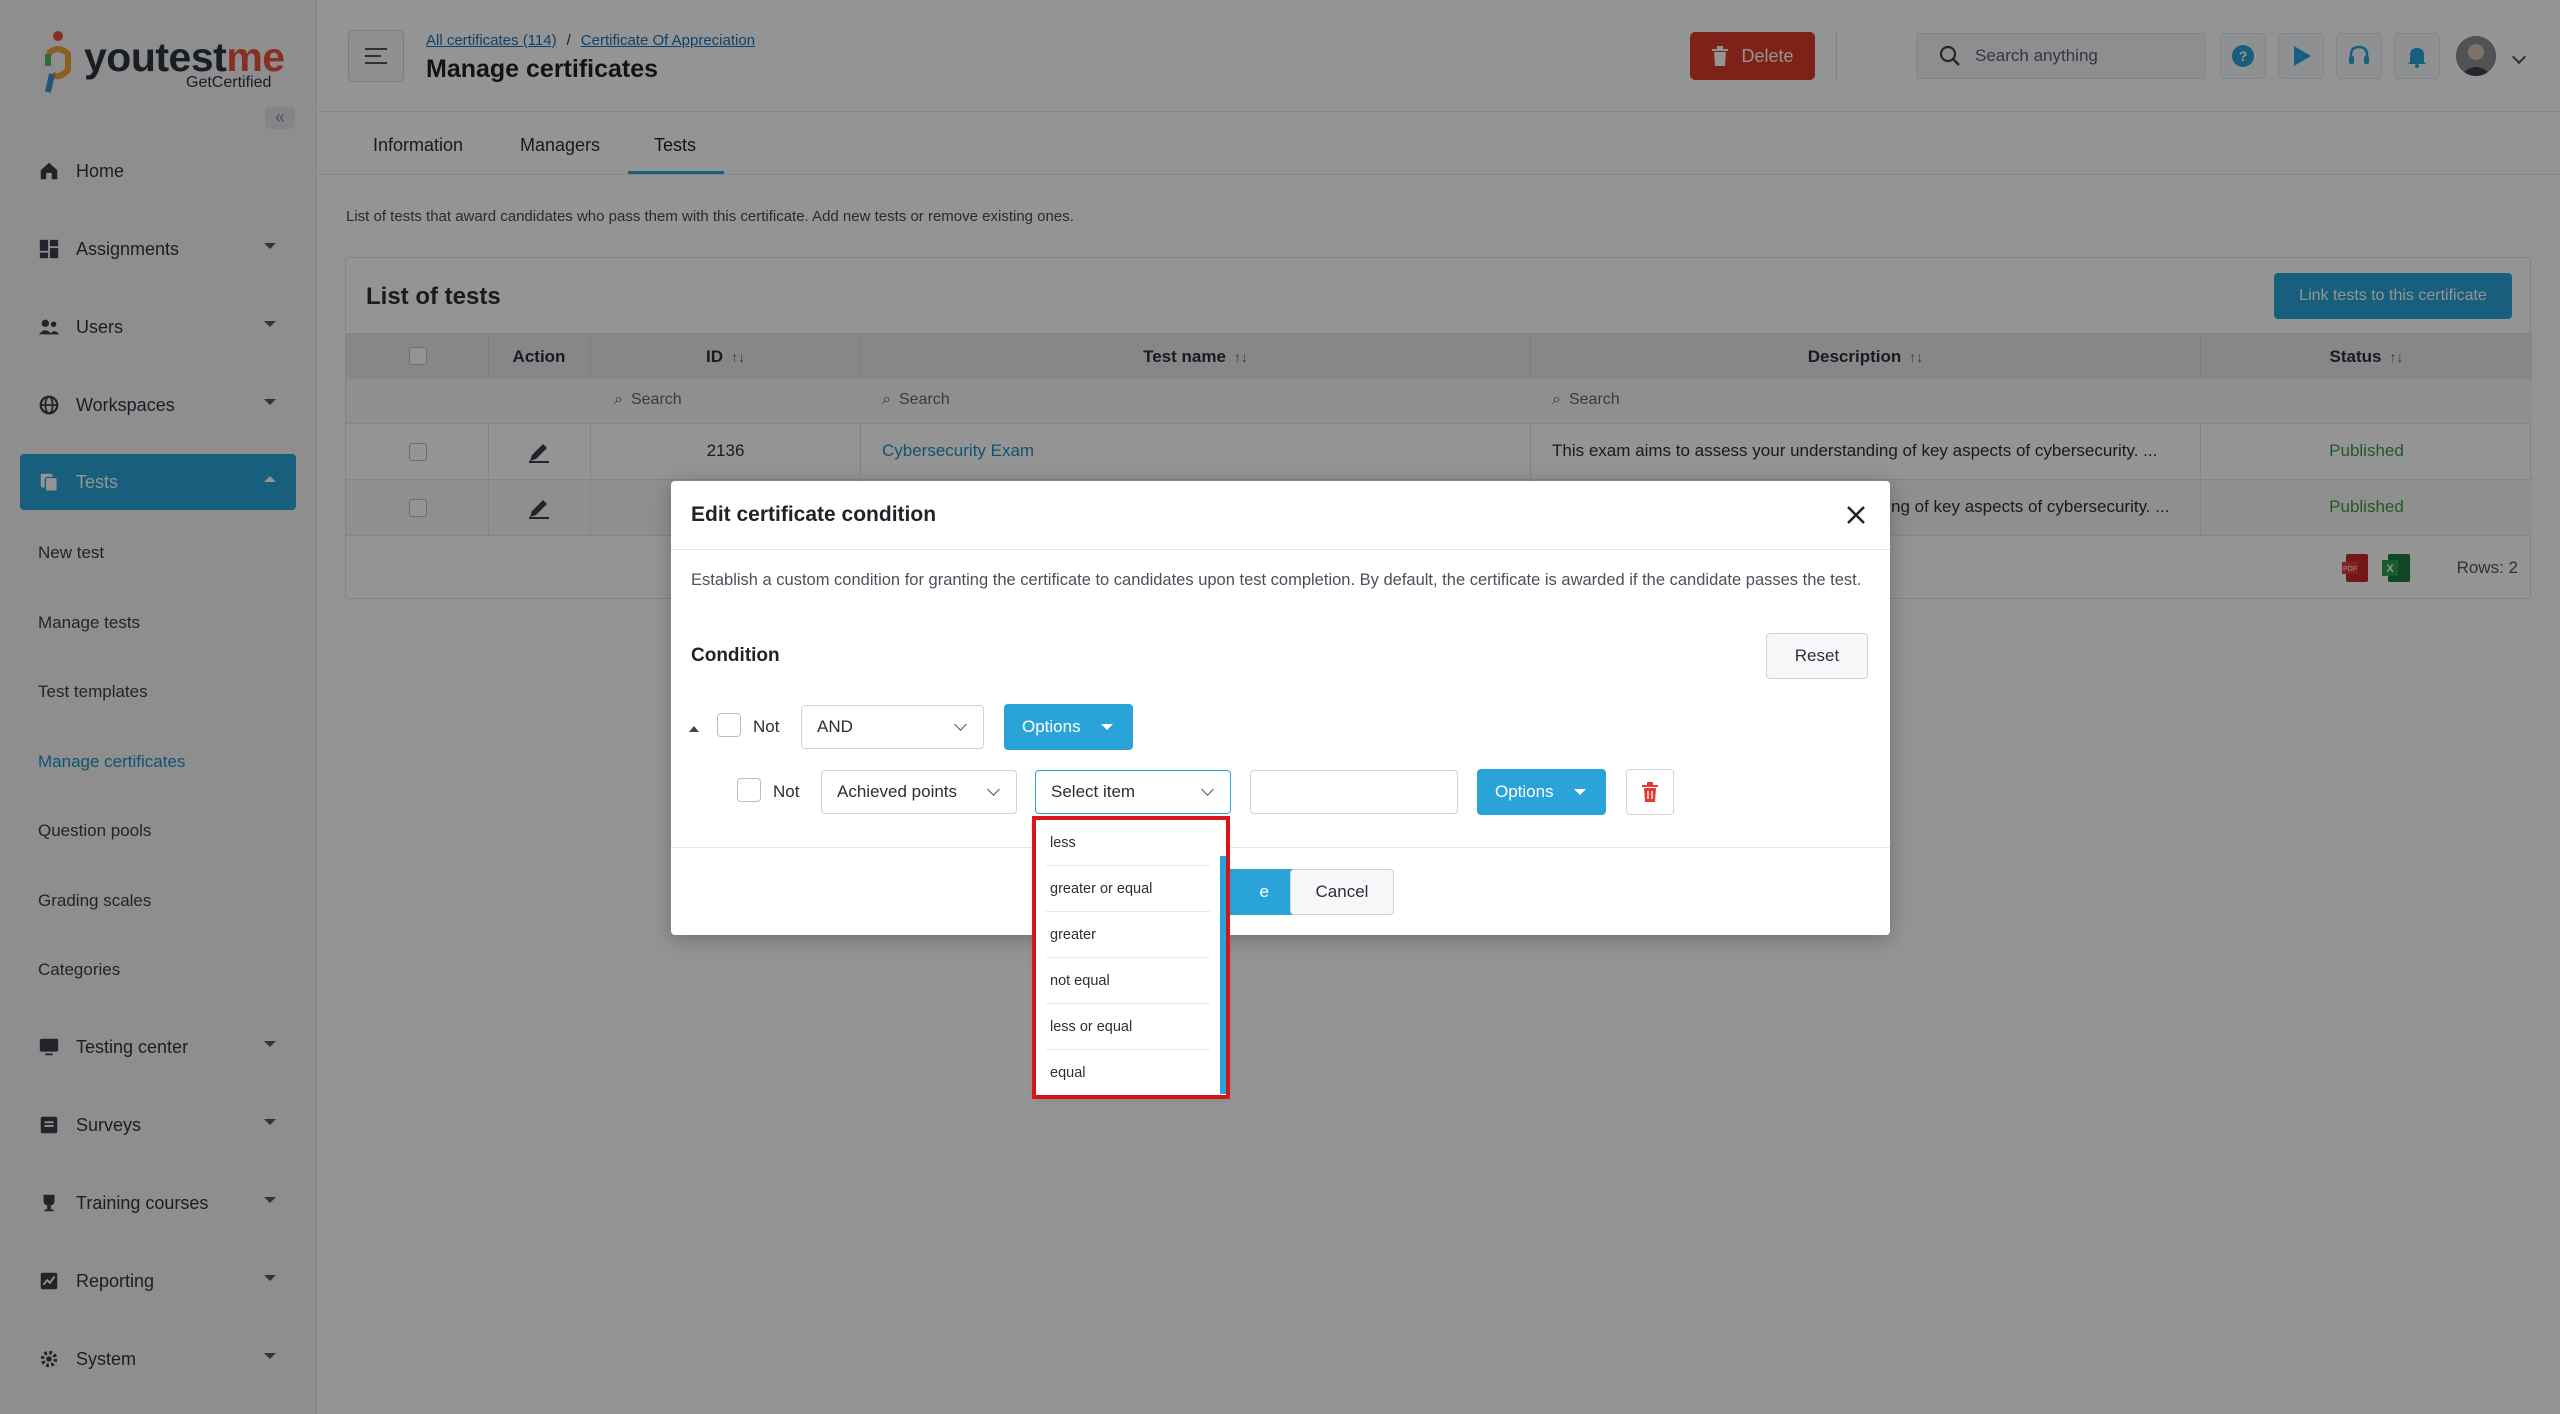 The height and width of the screenshot is (1414, 2560). What do you see at coordinates (919, 792) in the screenshot?
I see `rule-field-select: Achieved points` at bounding box center [919, 792].